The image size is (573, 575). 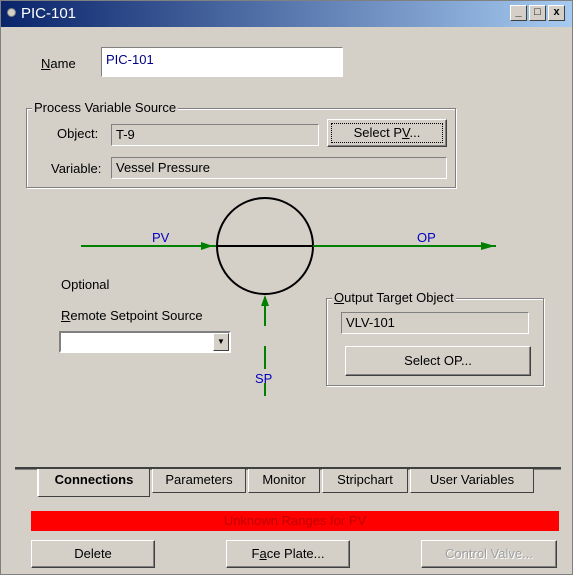 I want to click on tab-connections: Connections, so click(x=93, y=483).